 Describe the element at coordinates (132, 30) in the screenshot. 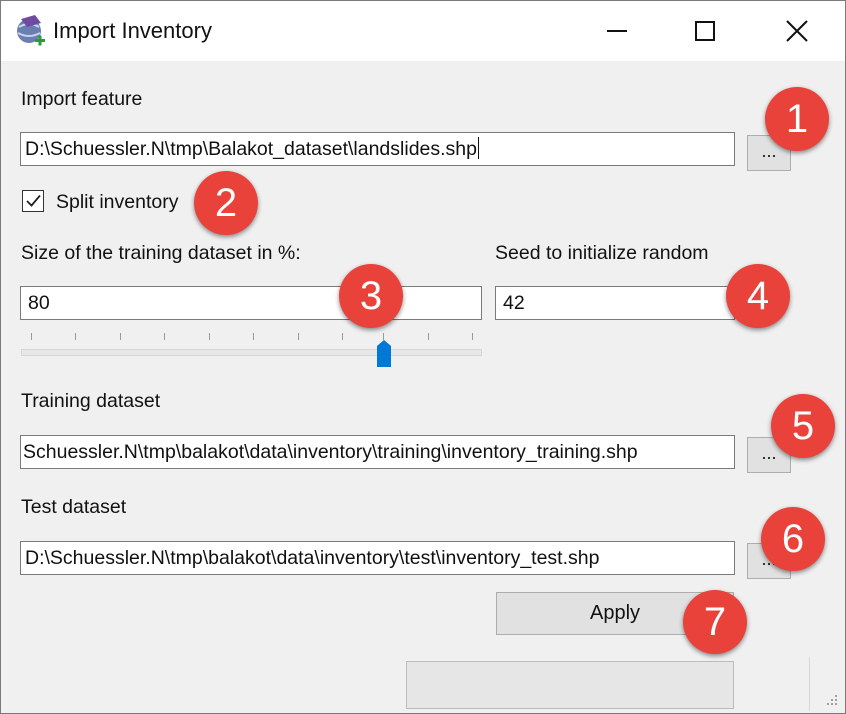

I see `window-title: Import Inventory` at that location.